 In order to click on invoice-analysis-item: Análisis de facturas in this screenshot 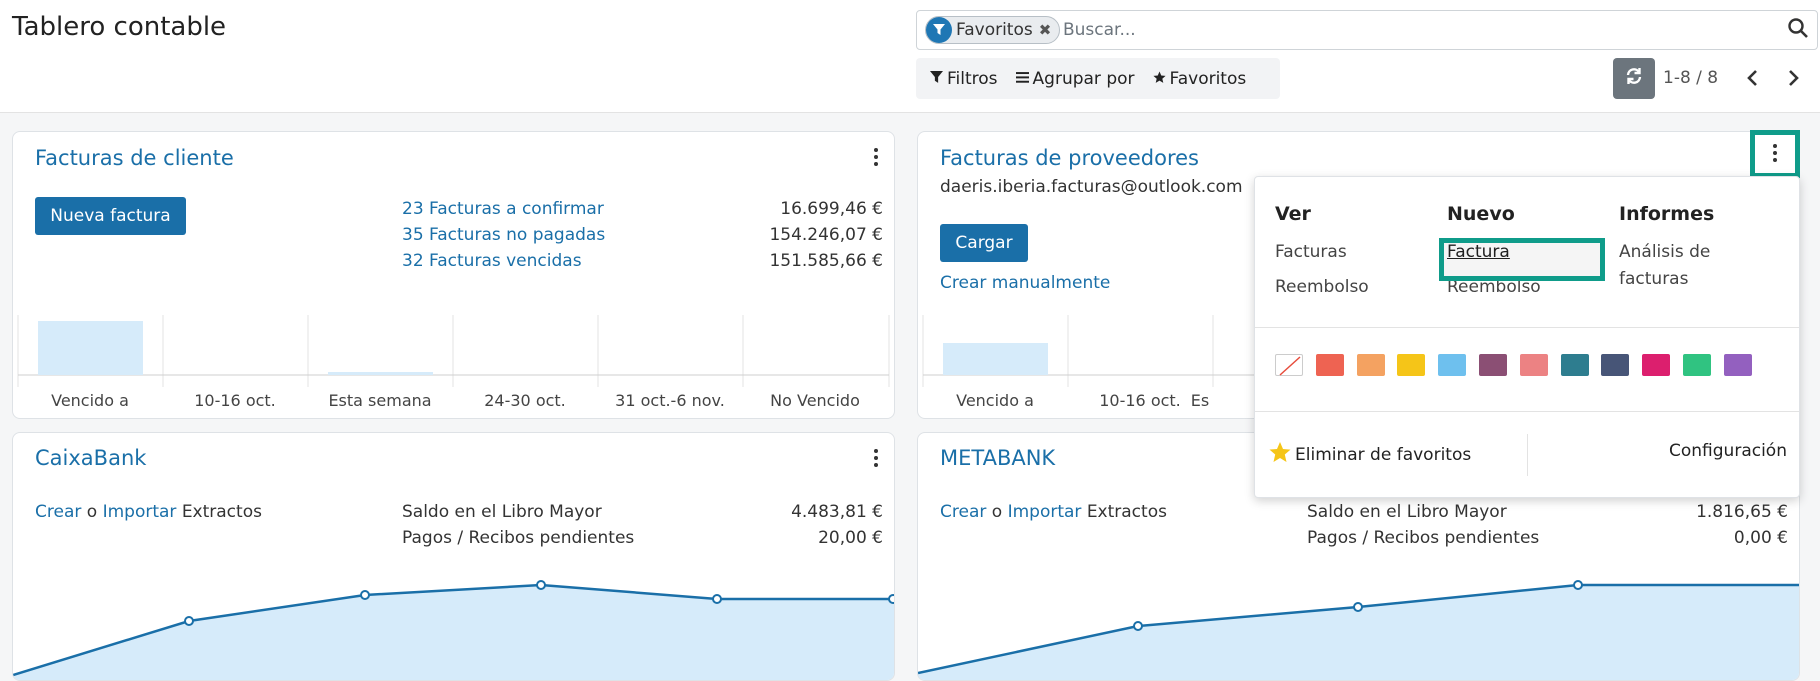, I will do `click(1666, 266)`.